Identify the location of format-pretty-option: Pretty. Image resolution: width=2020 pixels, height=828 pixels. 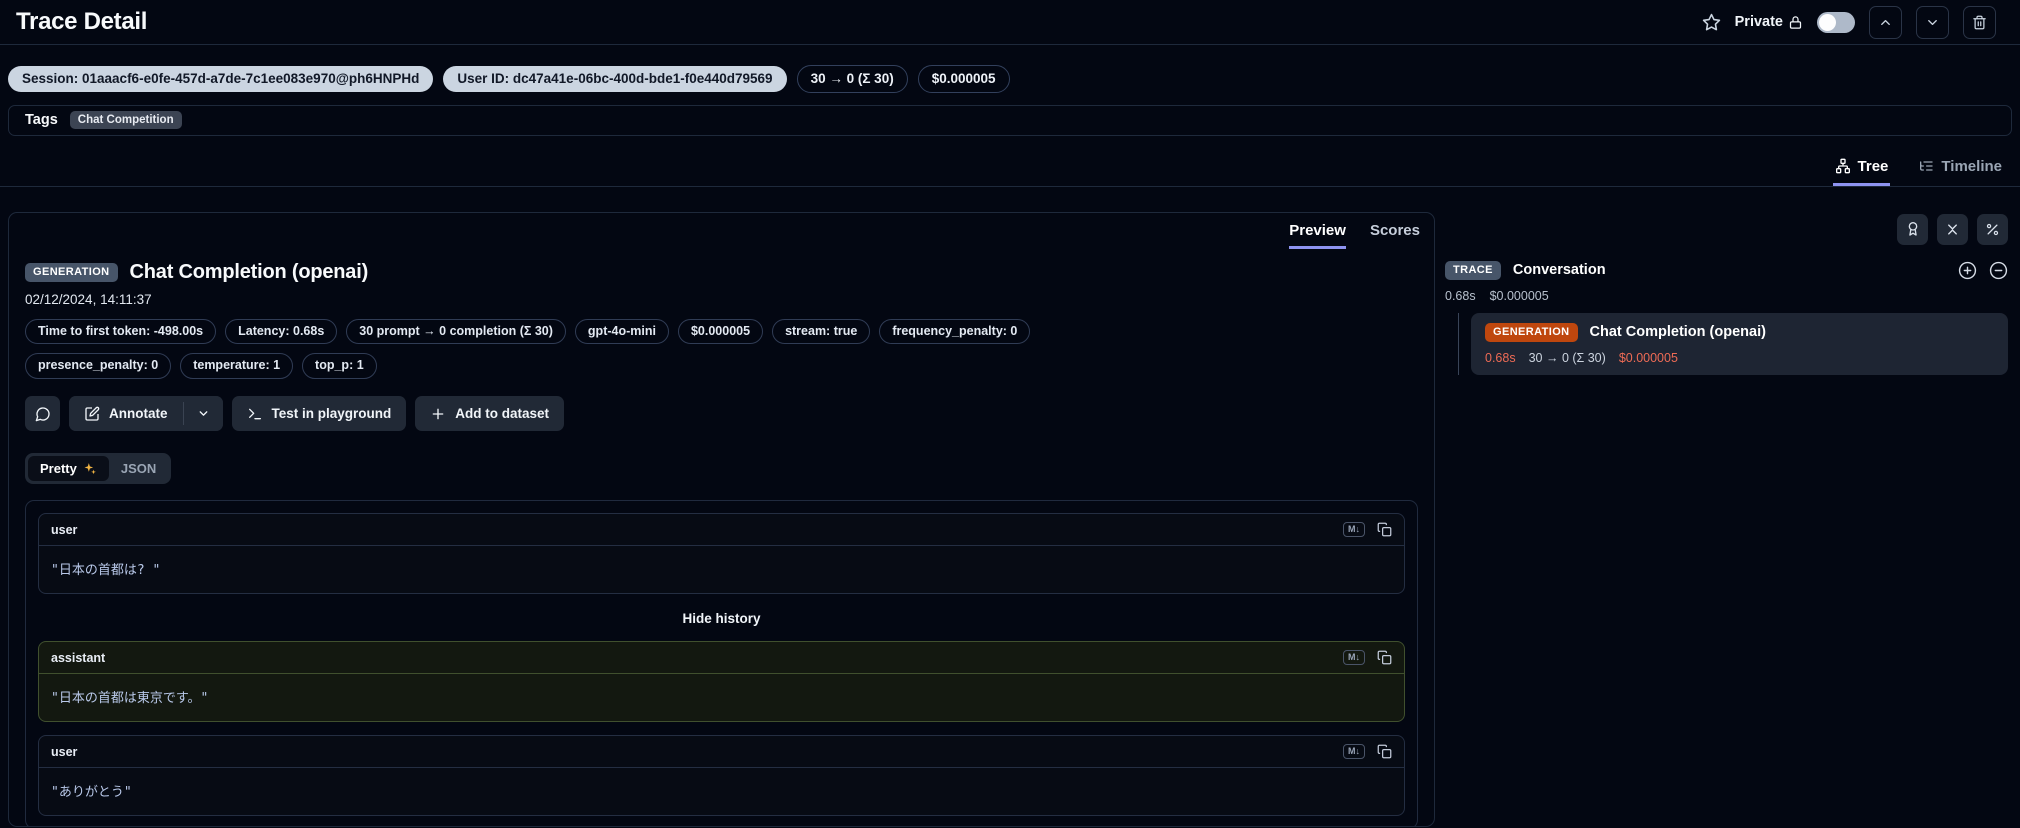
(68, 468).